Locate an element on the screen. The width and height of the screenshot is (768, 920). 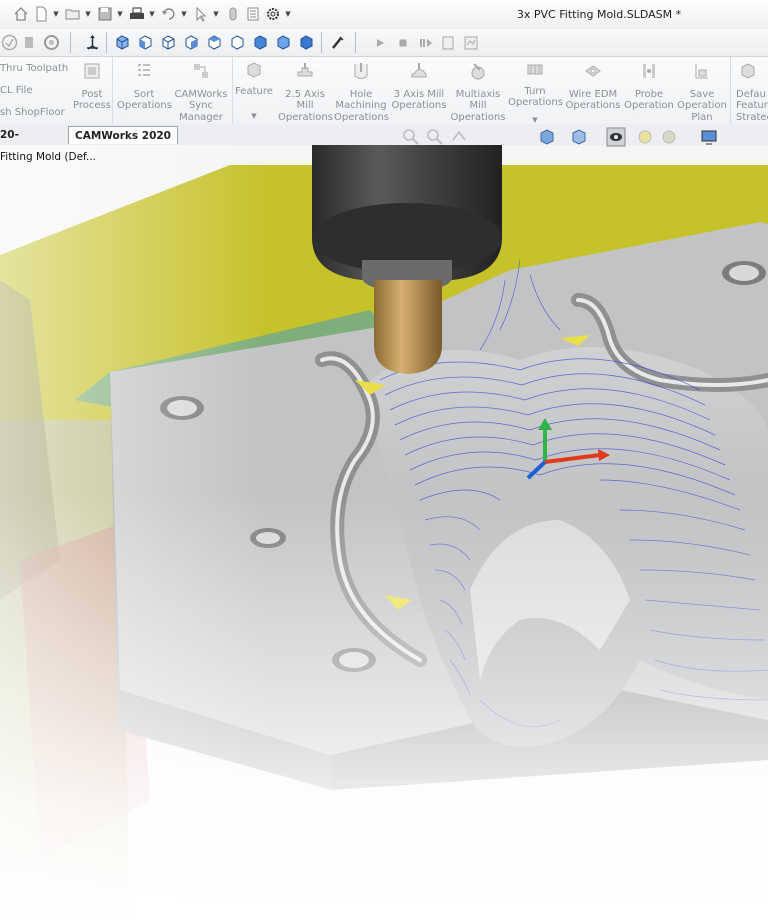
ribbon-item-cl-file: CL File is located at coordinates (16, 90).